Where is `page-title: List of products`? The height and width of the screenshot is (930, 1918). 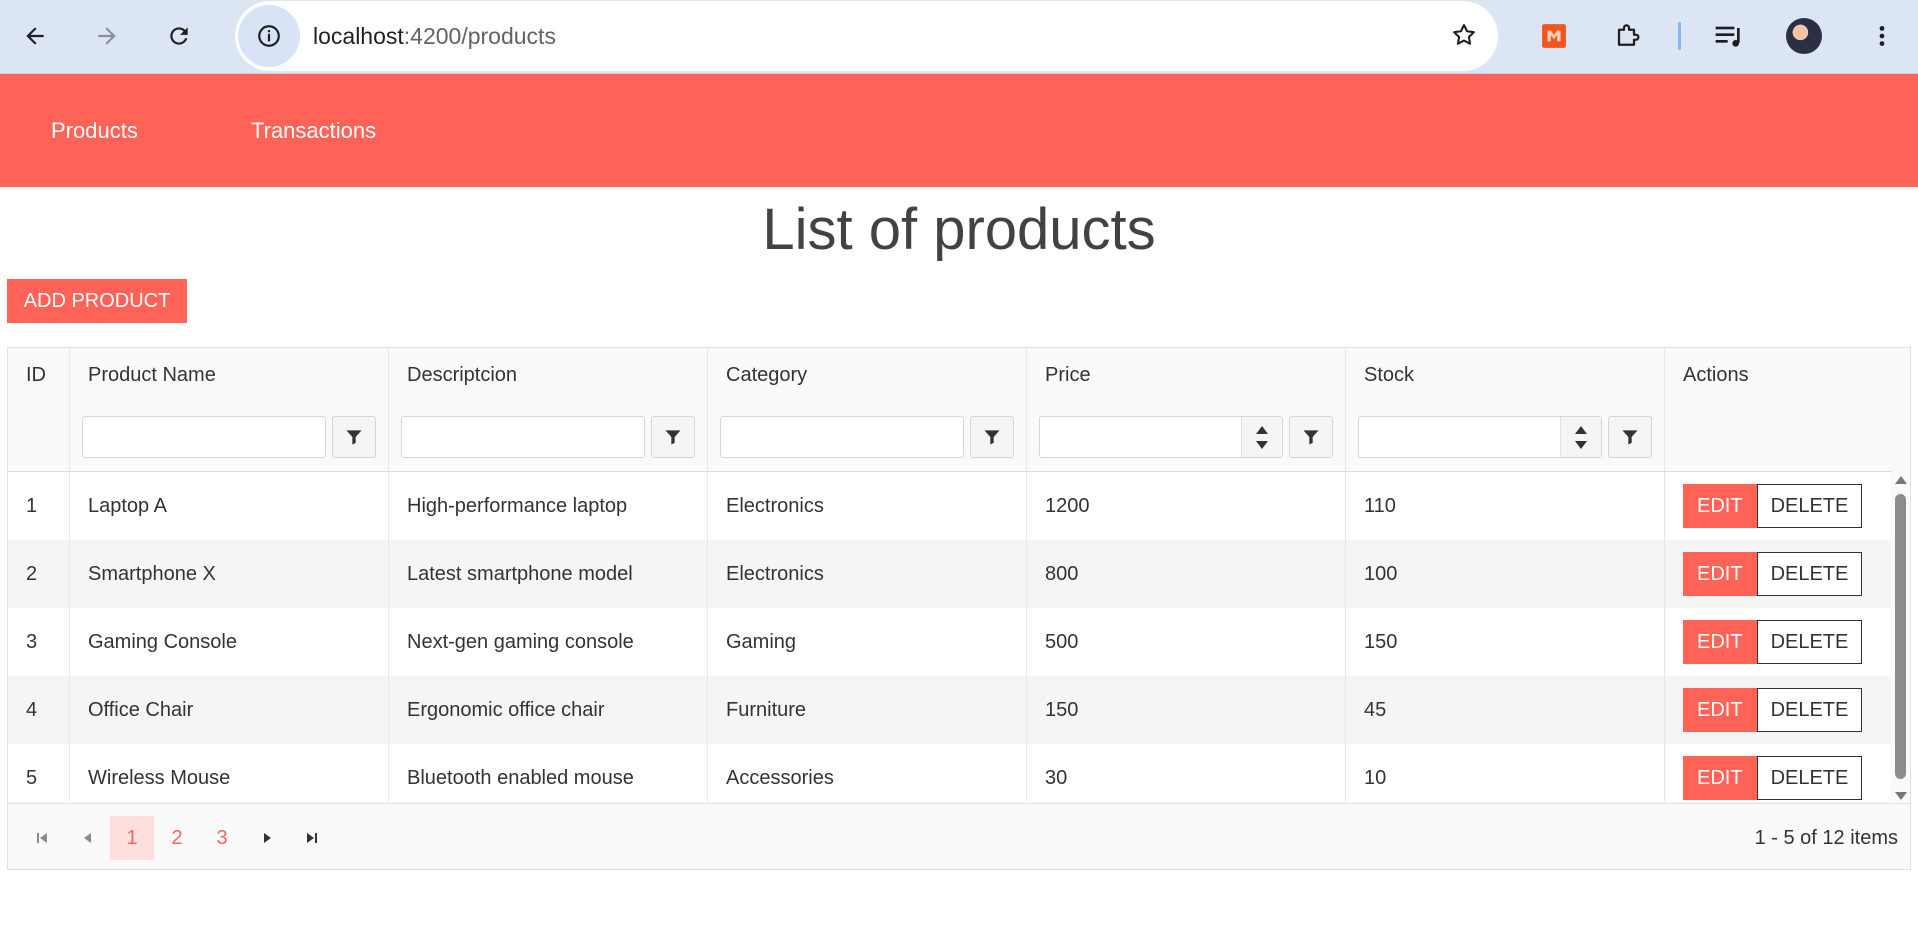 page-title: List of products is located at coordinates (959, 229).